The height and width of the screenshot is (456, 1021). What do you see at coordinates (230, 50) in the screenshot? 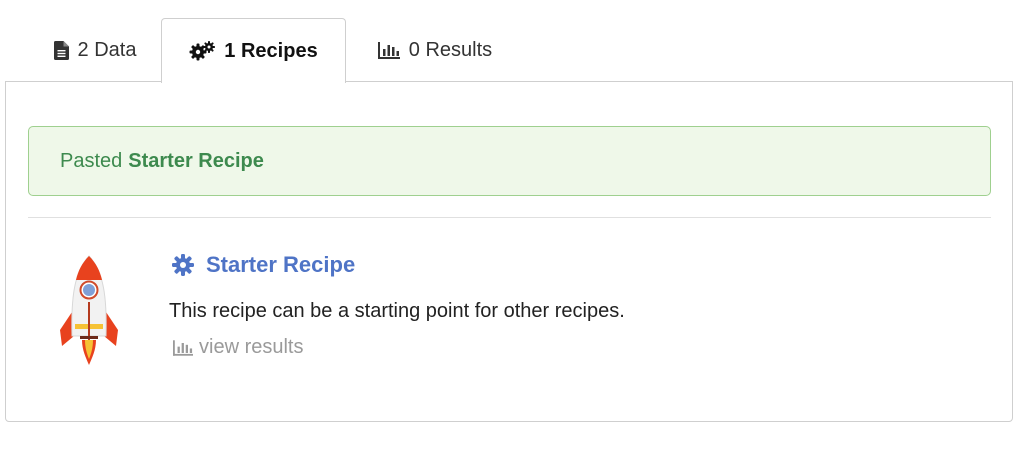
I see `tab-recipes-count: 1` at bounding box center [230, 50].